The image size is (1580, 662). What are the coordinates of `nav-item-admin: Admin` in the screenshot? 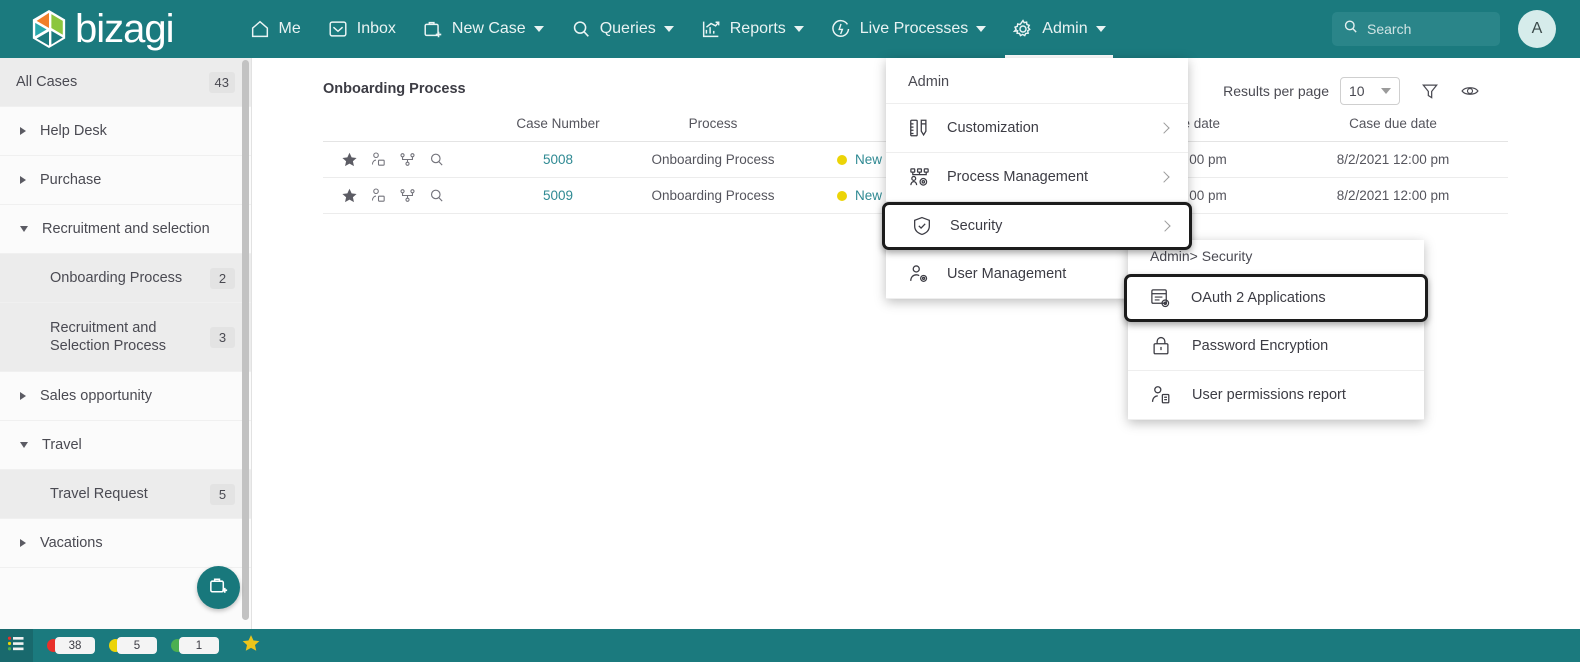 It's located at (1058, 29).